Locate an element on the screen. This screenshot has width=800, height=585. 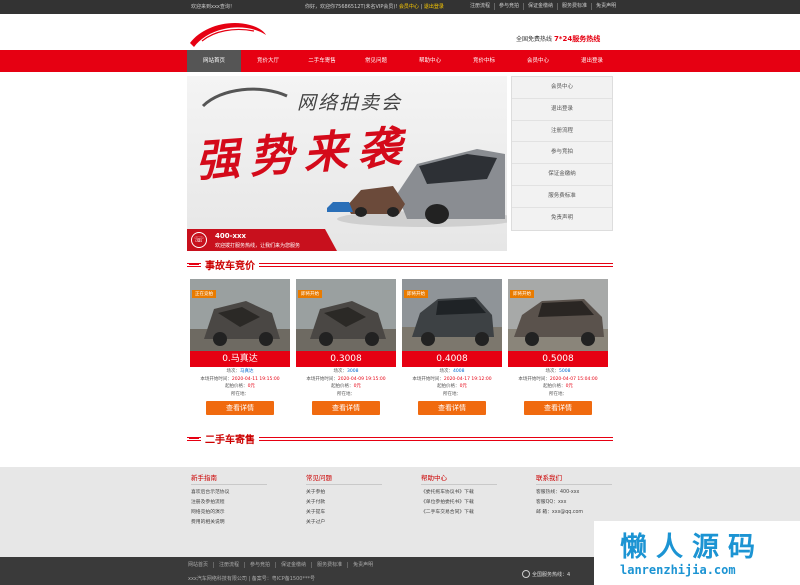
divider is located at coordinates (194, 264).